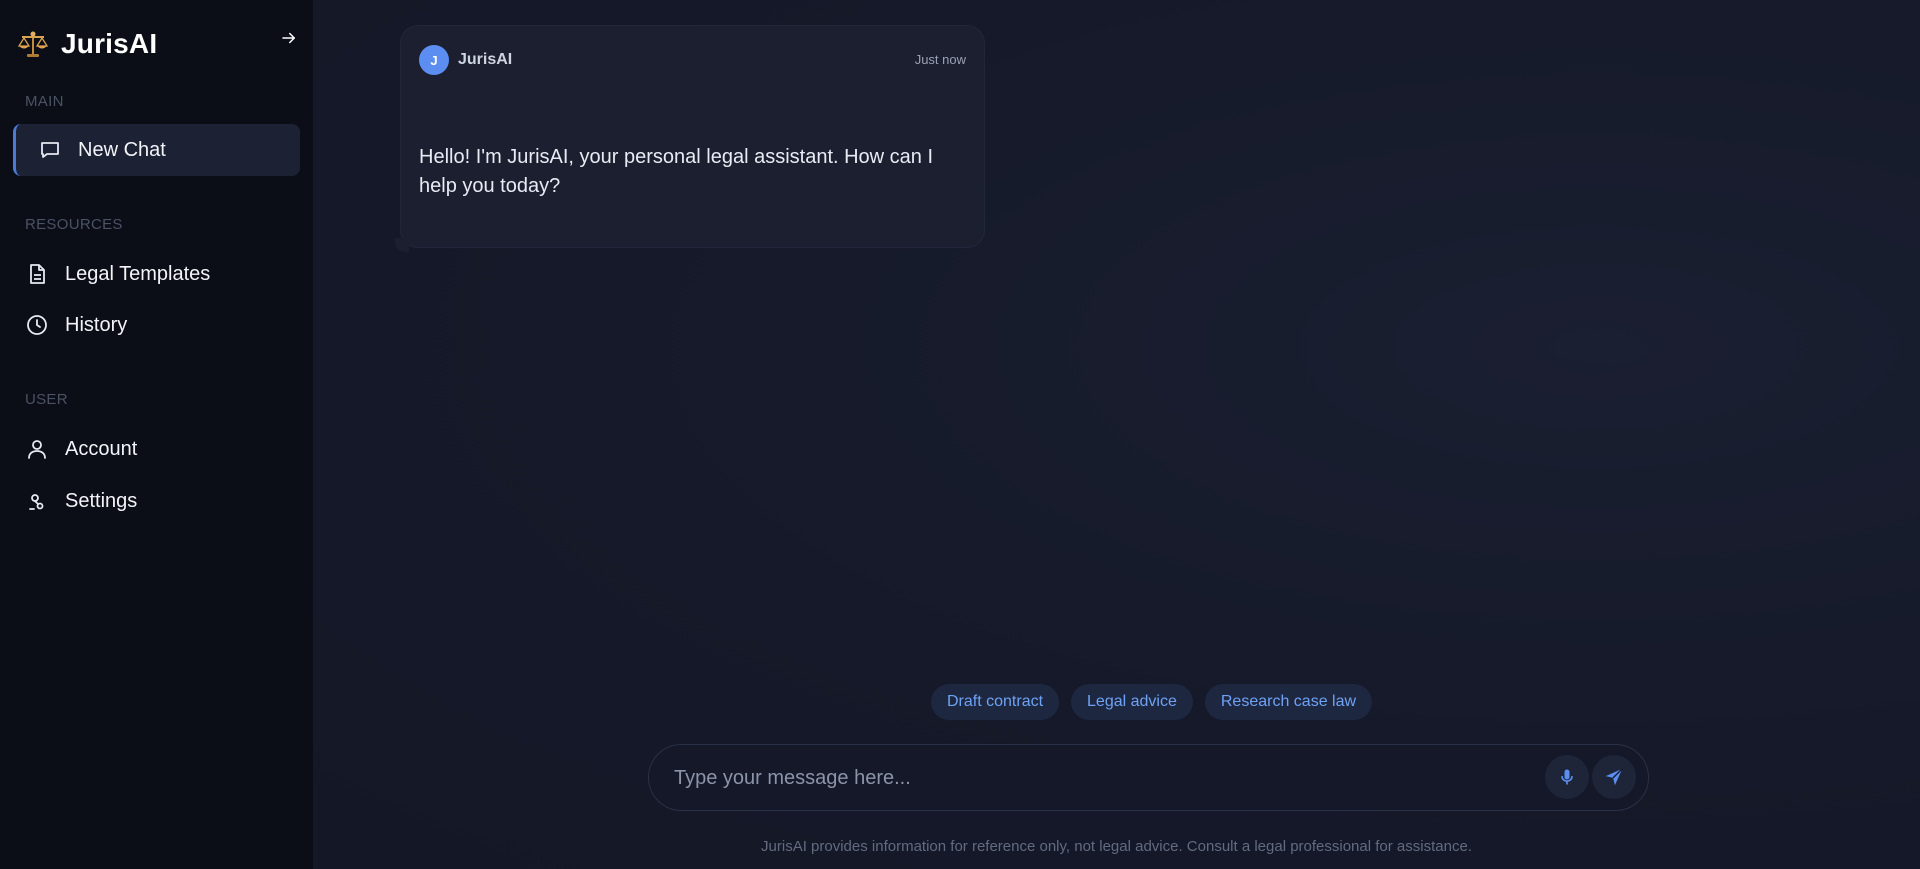  What do you see at coordinates (74, 224) in the screenshot?
I see `section-label-resources: RESOURCES` at bounding box center [74, 224].